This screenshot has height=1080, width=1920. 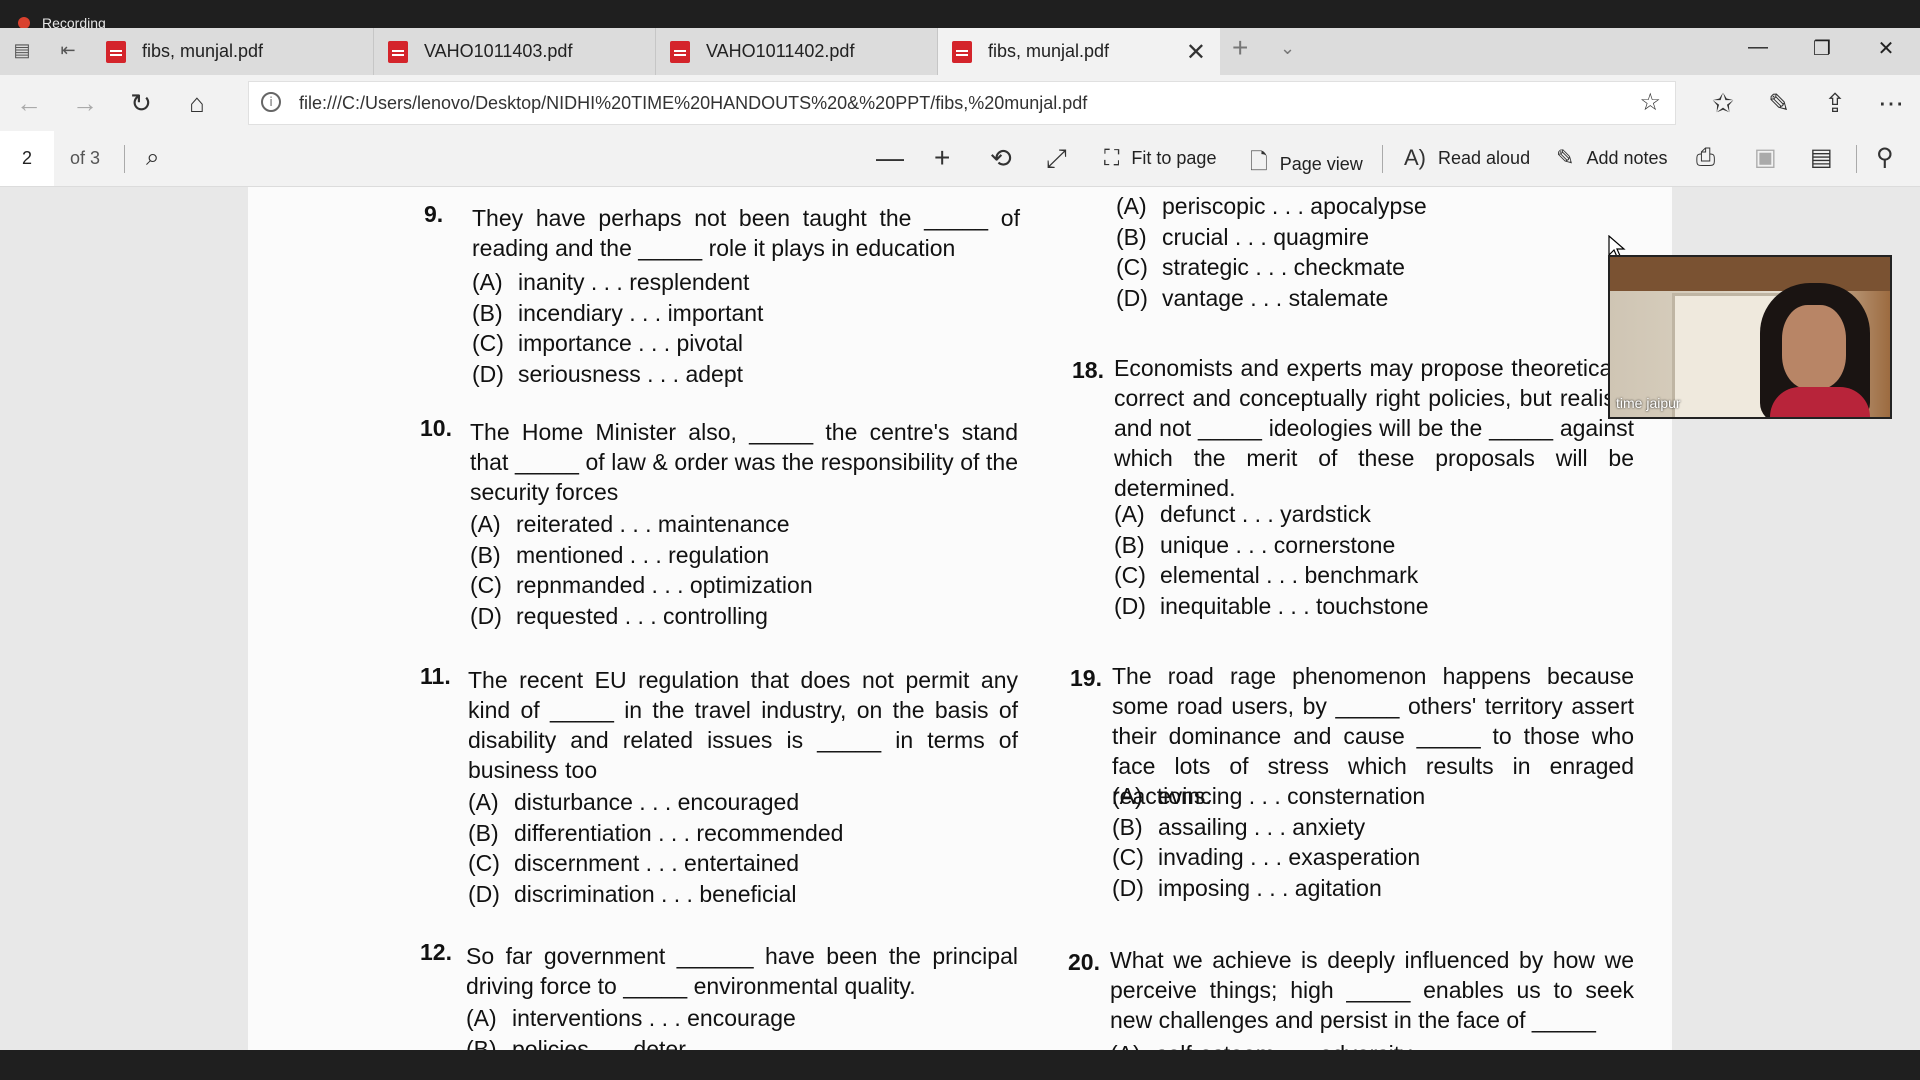 I want to click on tab-label: fibs, munjal.pdf, so click(x=1049, y=51).